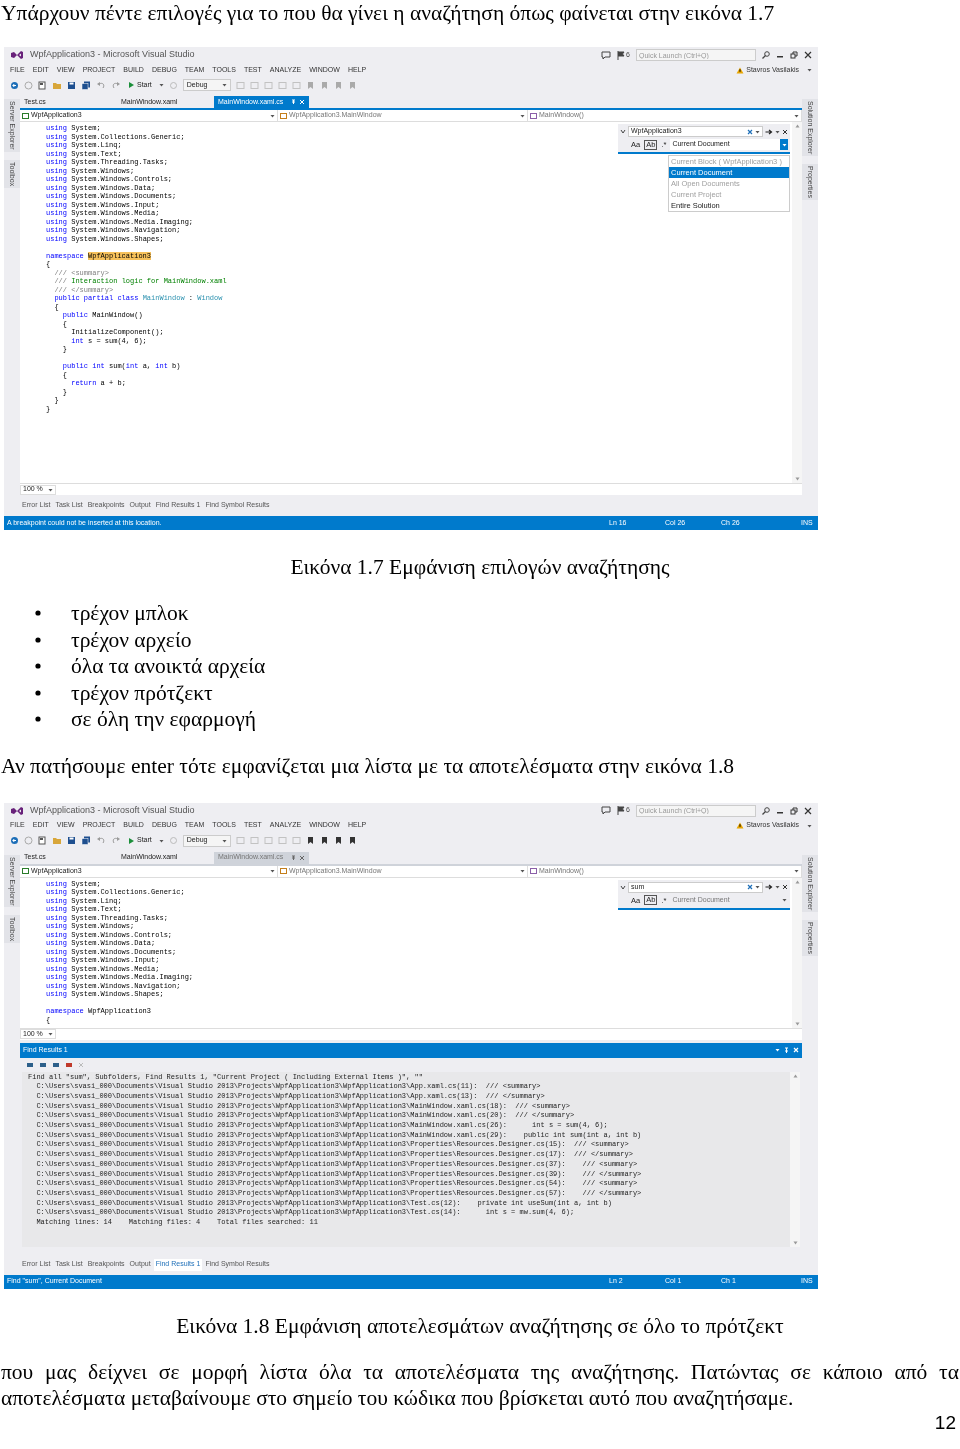 The image size is (960, 1449). I want to click on paragraph: Αν πατήσουμε enter τότε εμφανίζεται μια λίστα με τα αποτελέσματα στην εικόνα 1.8, so click(368, 765).